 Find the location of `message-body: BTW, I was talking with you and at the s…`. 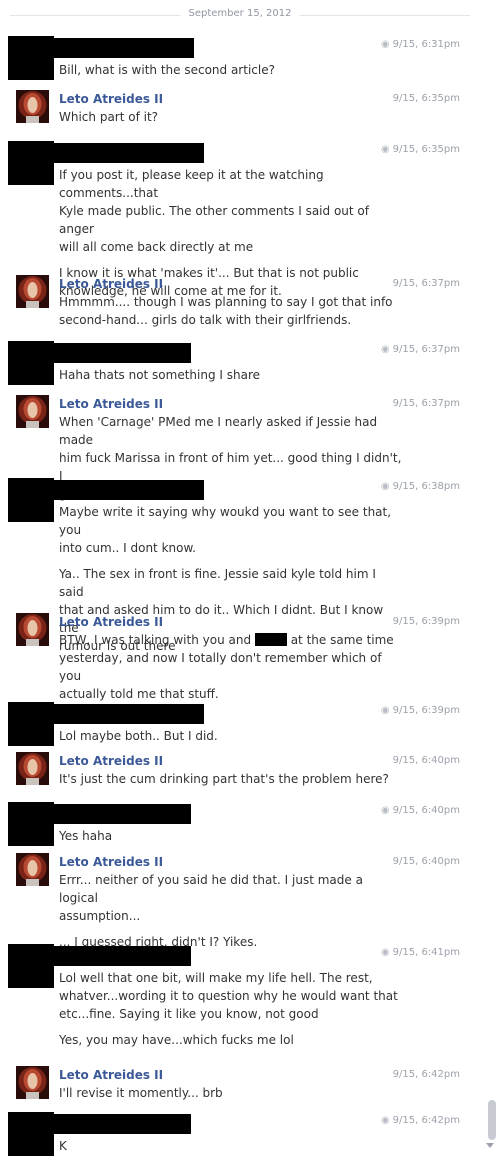

message-body: BTW, I was talking with you and at the s… is located at coordinates (231, 667).